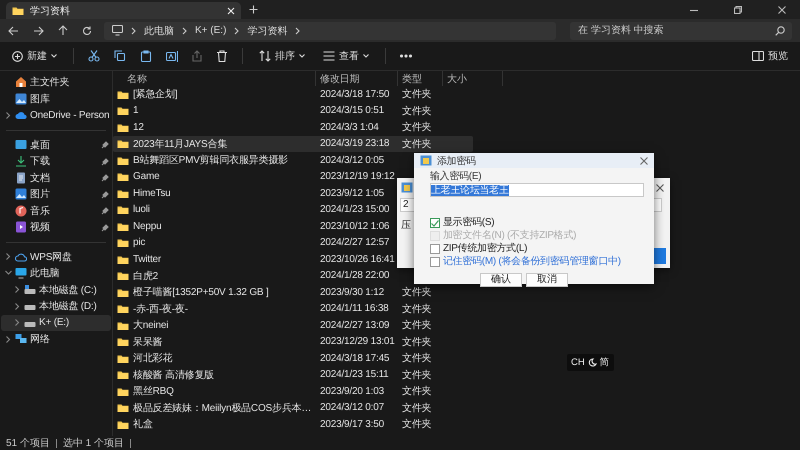  What do you see at coordinates (56, 98) in the screenshot?
I see `sidebar-item: 图库` at bounding box center [56, 98].